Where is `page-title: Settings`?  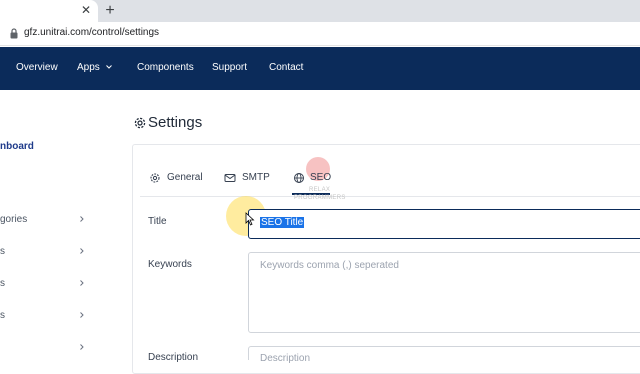
page-title: Settings is located at coordinates (175, 122).